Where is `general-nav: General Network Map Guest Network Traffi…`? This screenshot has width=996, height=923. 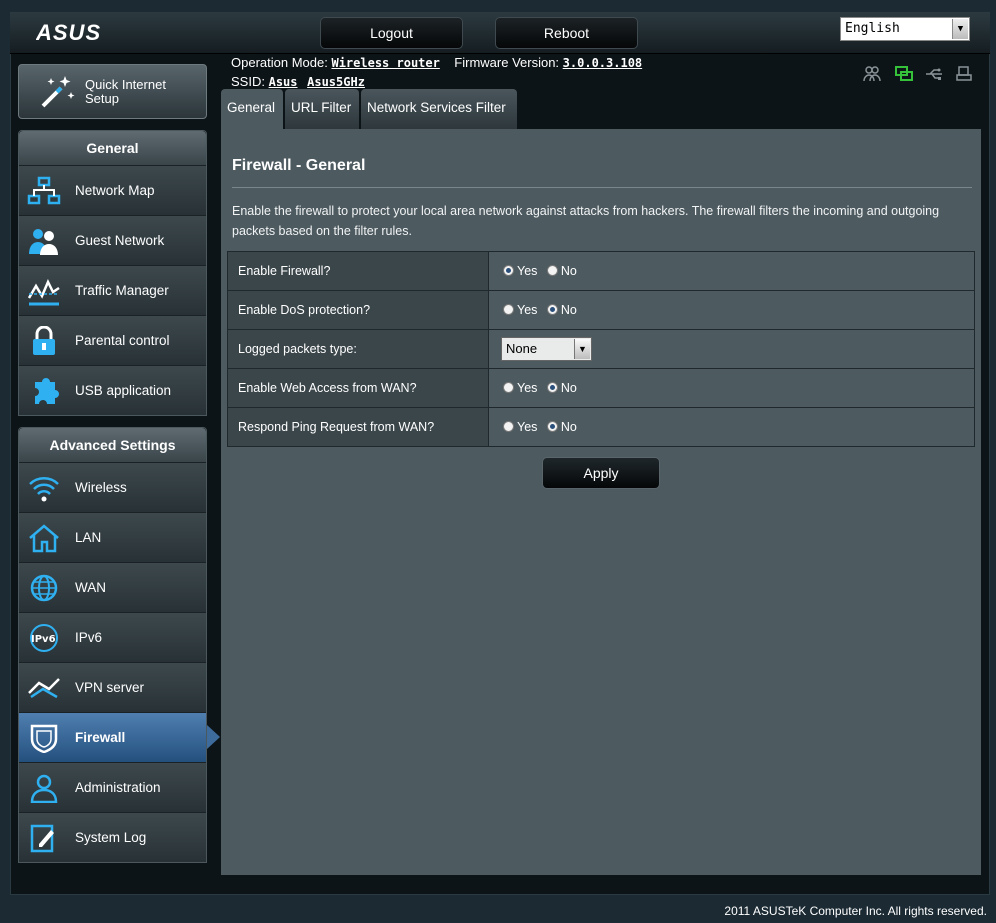
general-nav: General Network Map Guest Network Traffi… is located at coordinates (112, 273).